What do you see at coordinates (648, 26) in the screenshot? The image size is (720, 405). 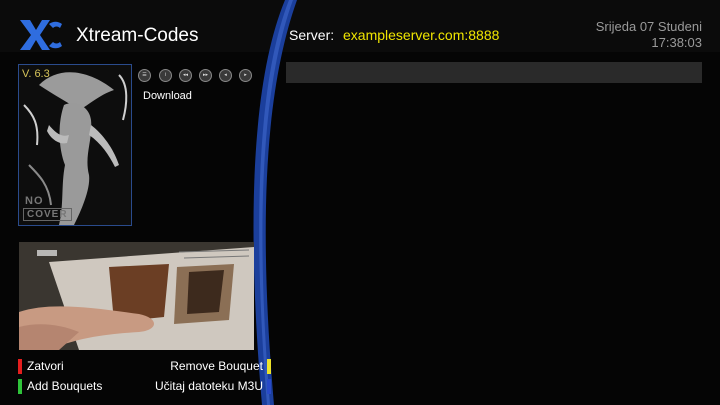 I see `date-display: Srijeda 07 Studeni` at bounding box center [648, 26].